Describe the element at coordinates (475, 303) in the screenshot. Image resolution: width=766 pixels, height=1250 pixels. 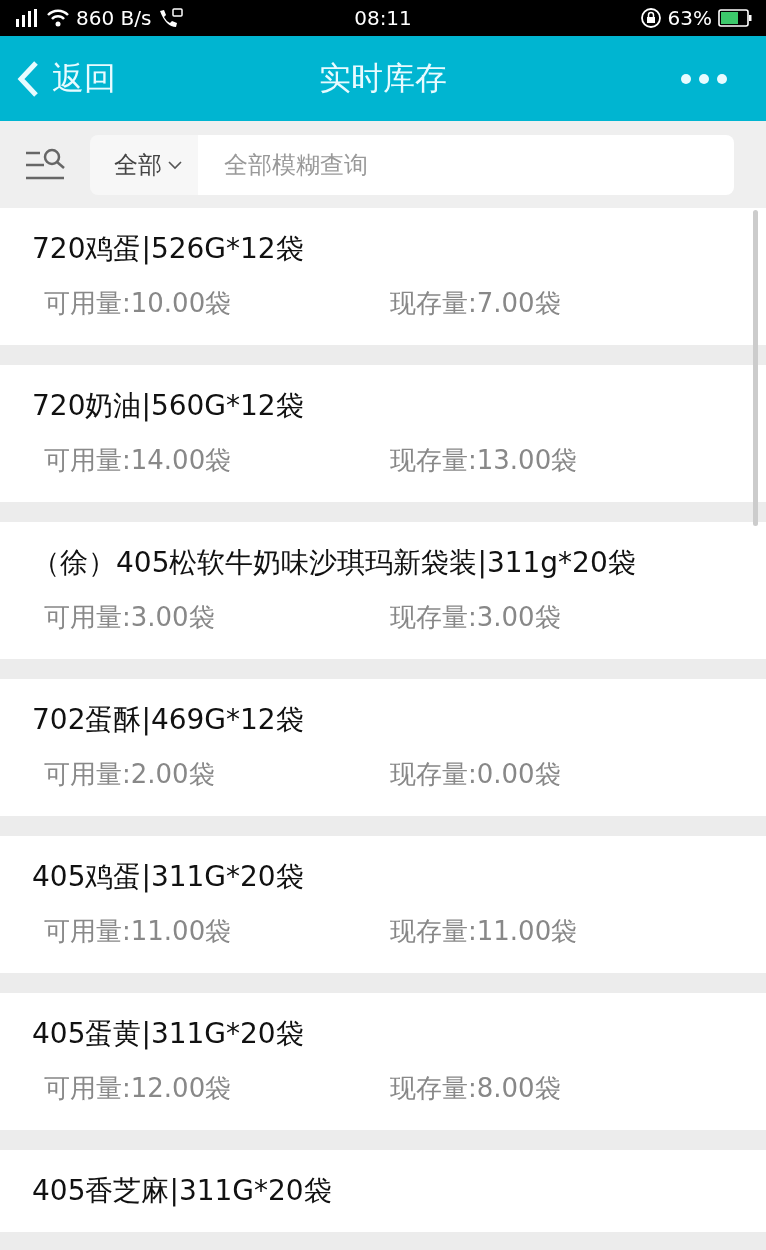
I see `stock-quantity: 现存量:7.00袋` at that location.